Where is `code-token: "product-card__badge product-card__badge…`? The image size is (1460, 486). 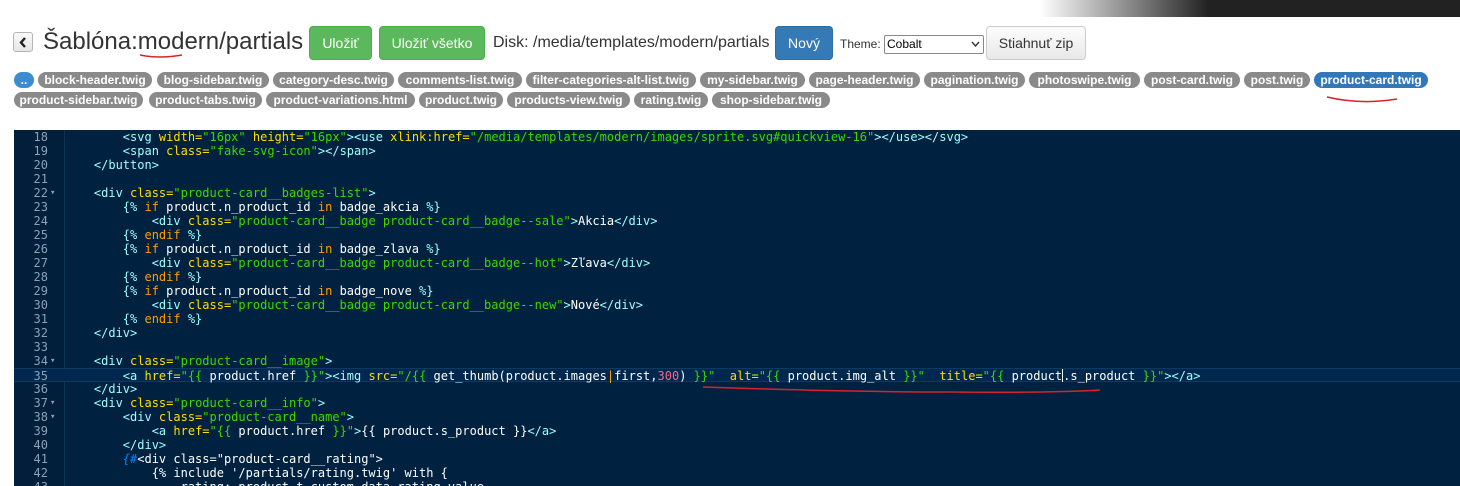
code-token: "product-card__badge product-card__badge… is located at coordinates (397, 263).